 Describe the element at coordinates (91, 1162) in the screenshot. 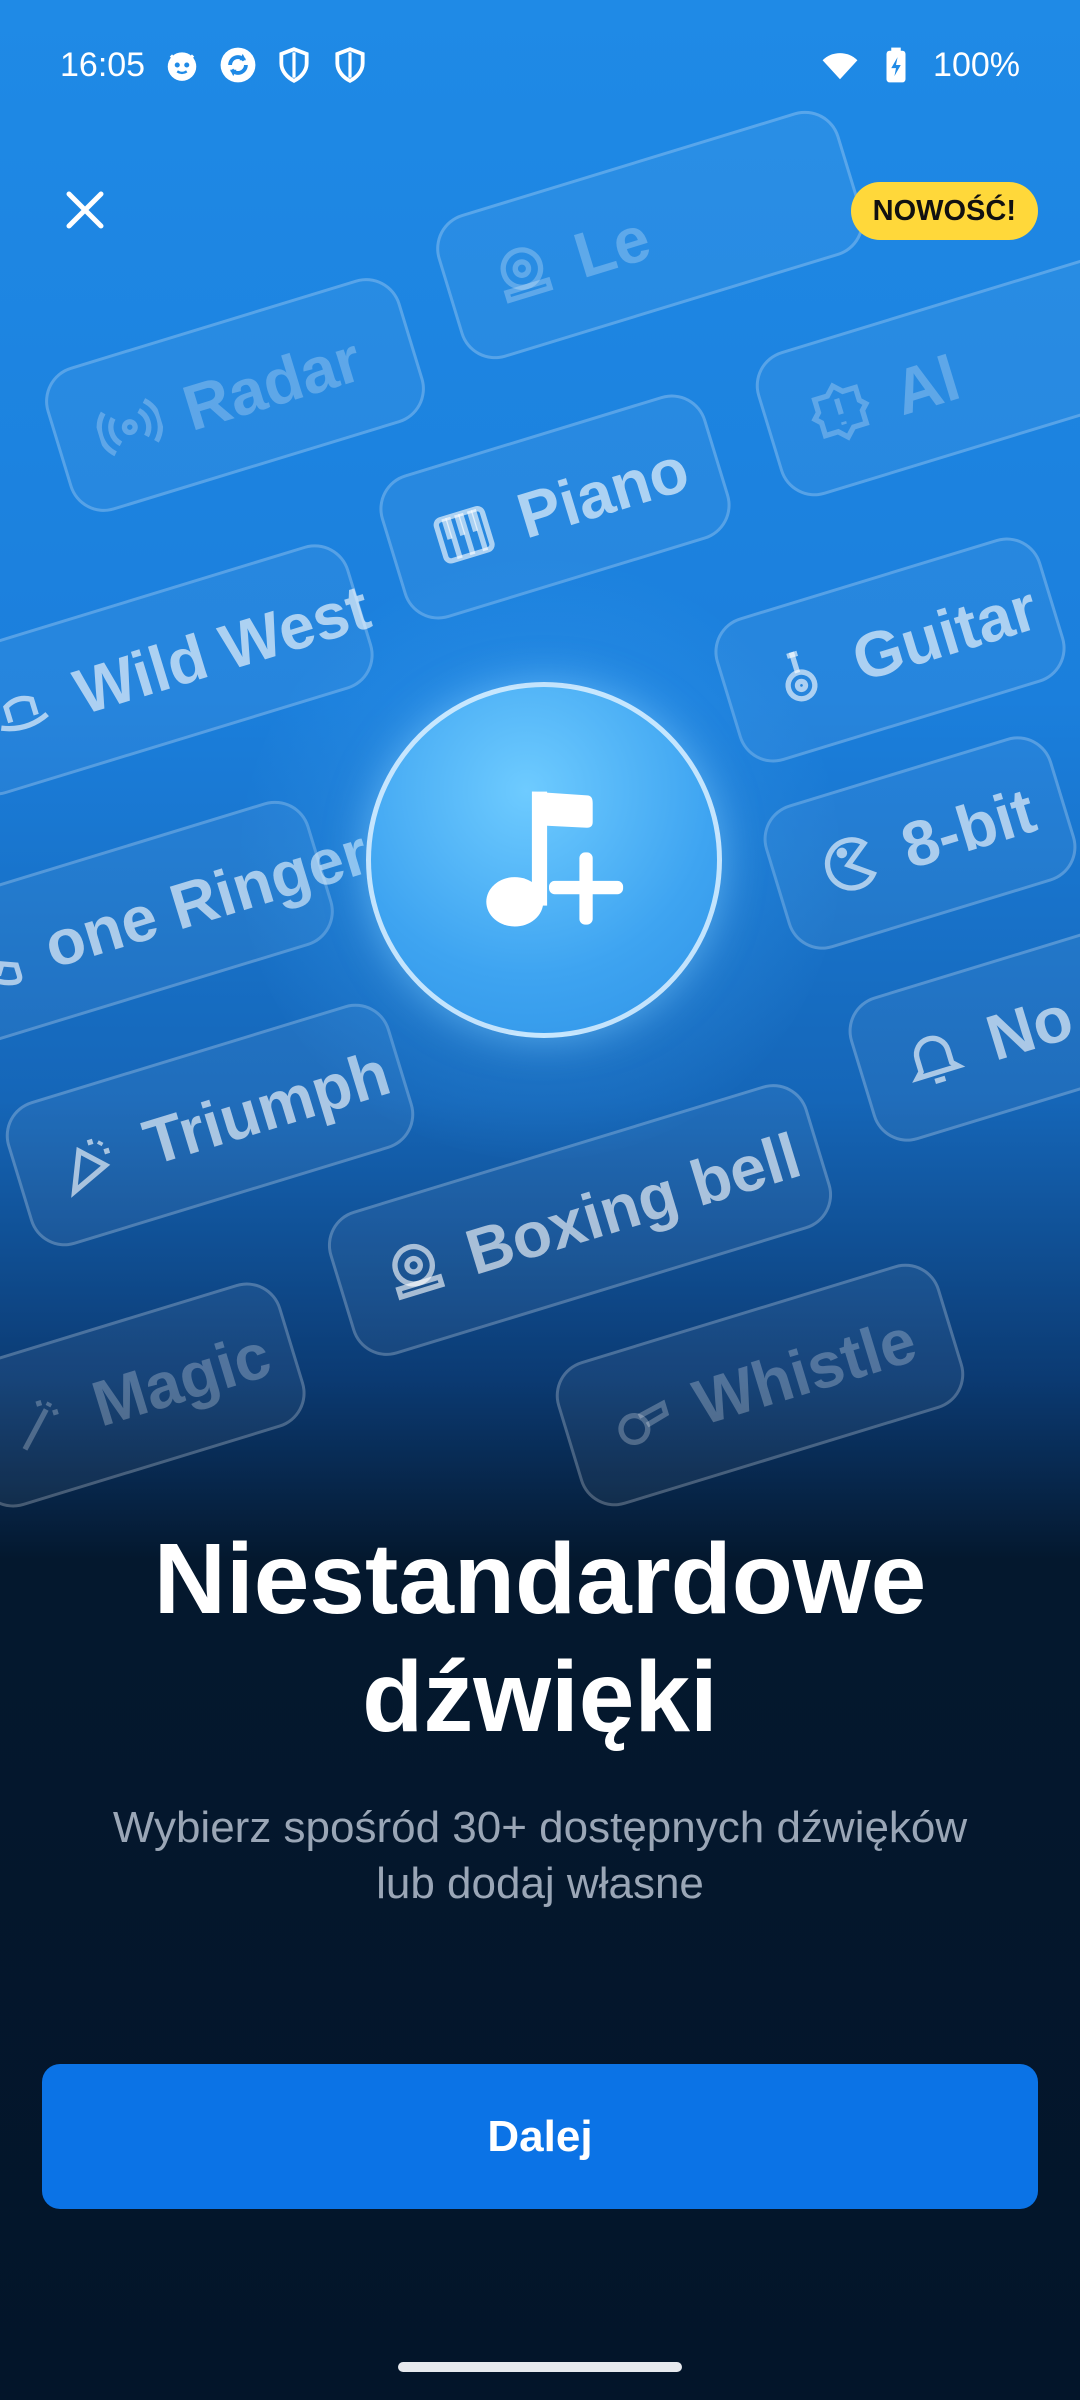

I see `party-icon` at that location.